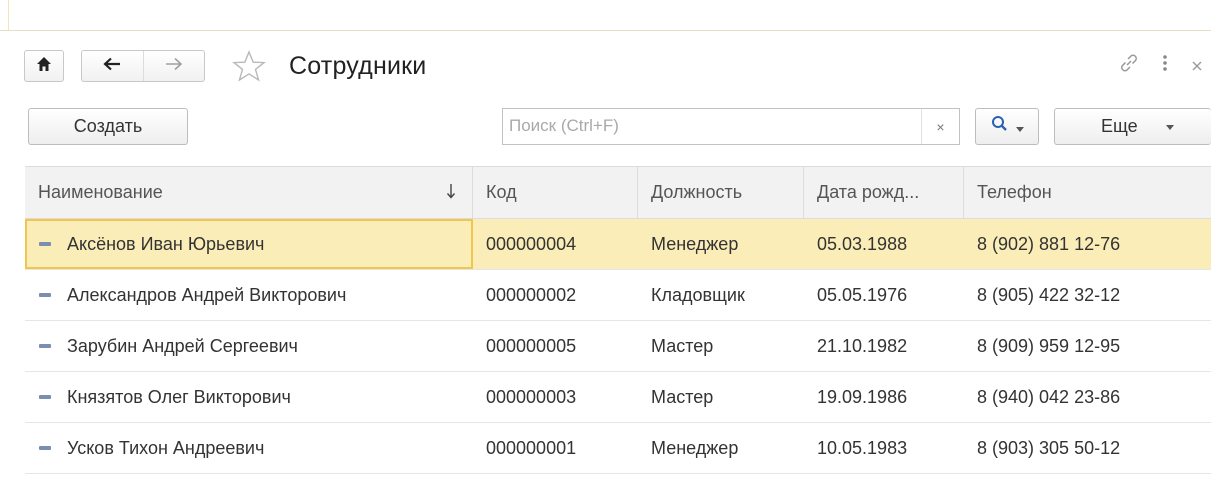 The width and height of the screenshot is (1211, 497). Describe the element at coordinates (614, 68) in the screenshot. I see `form-header: Сотрудники` at that location.